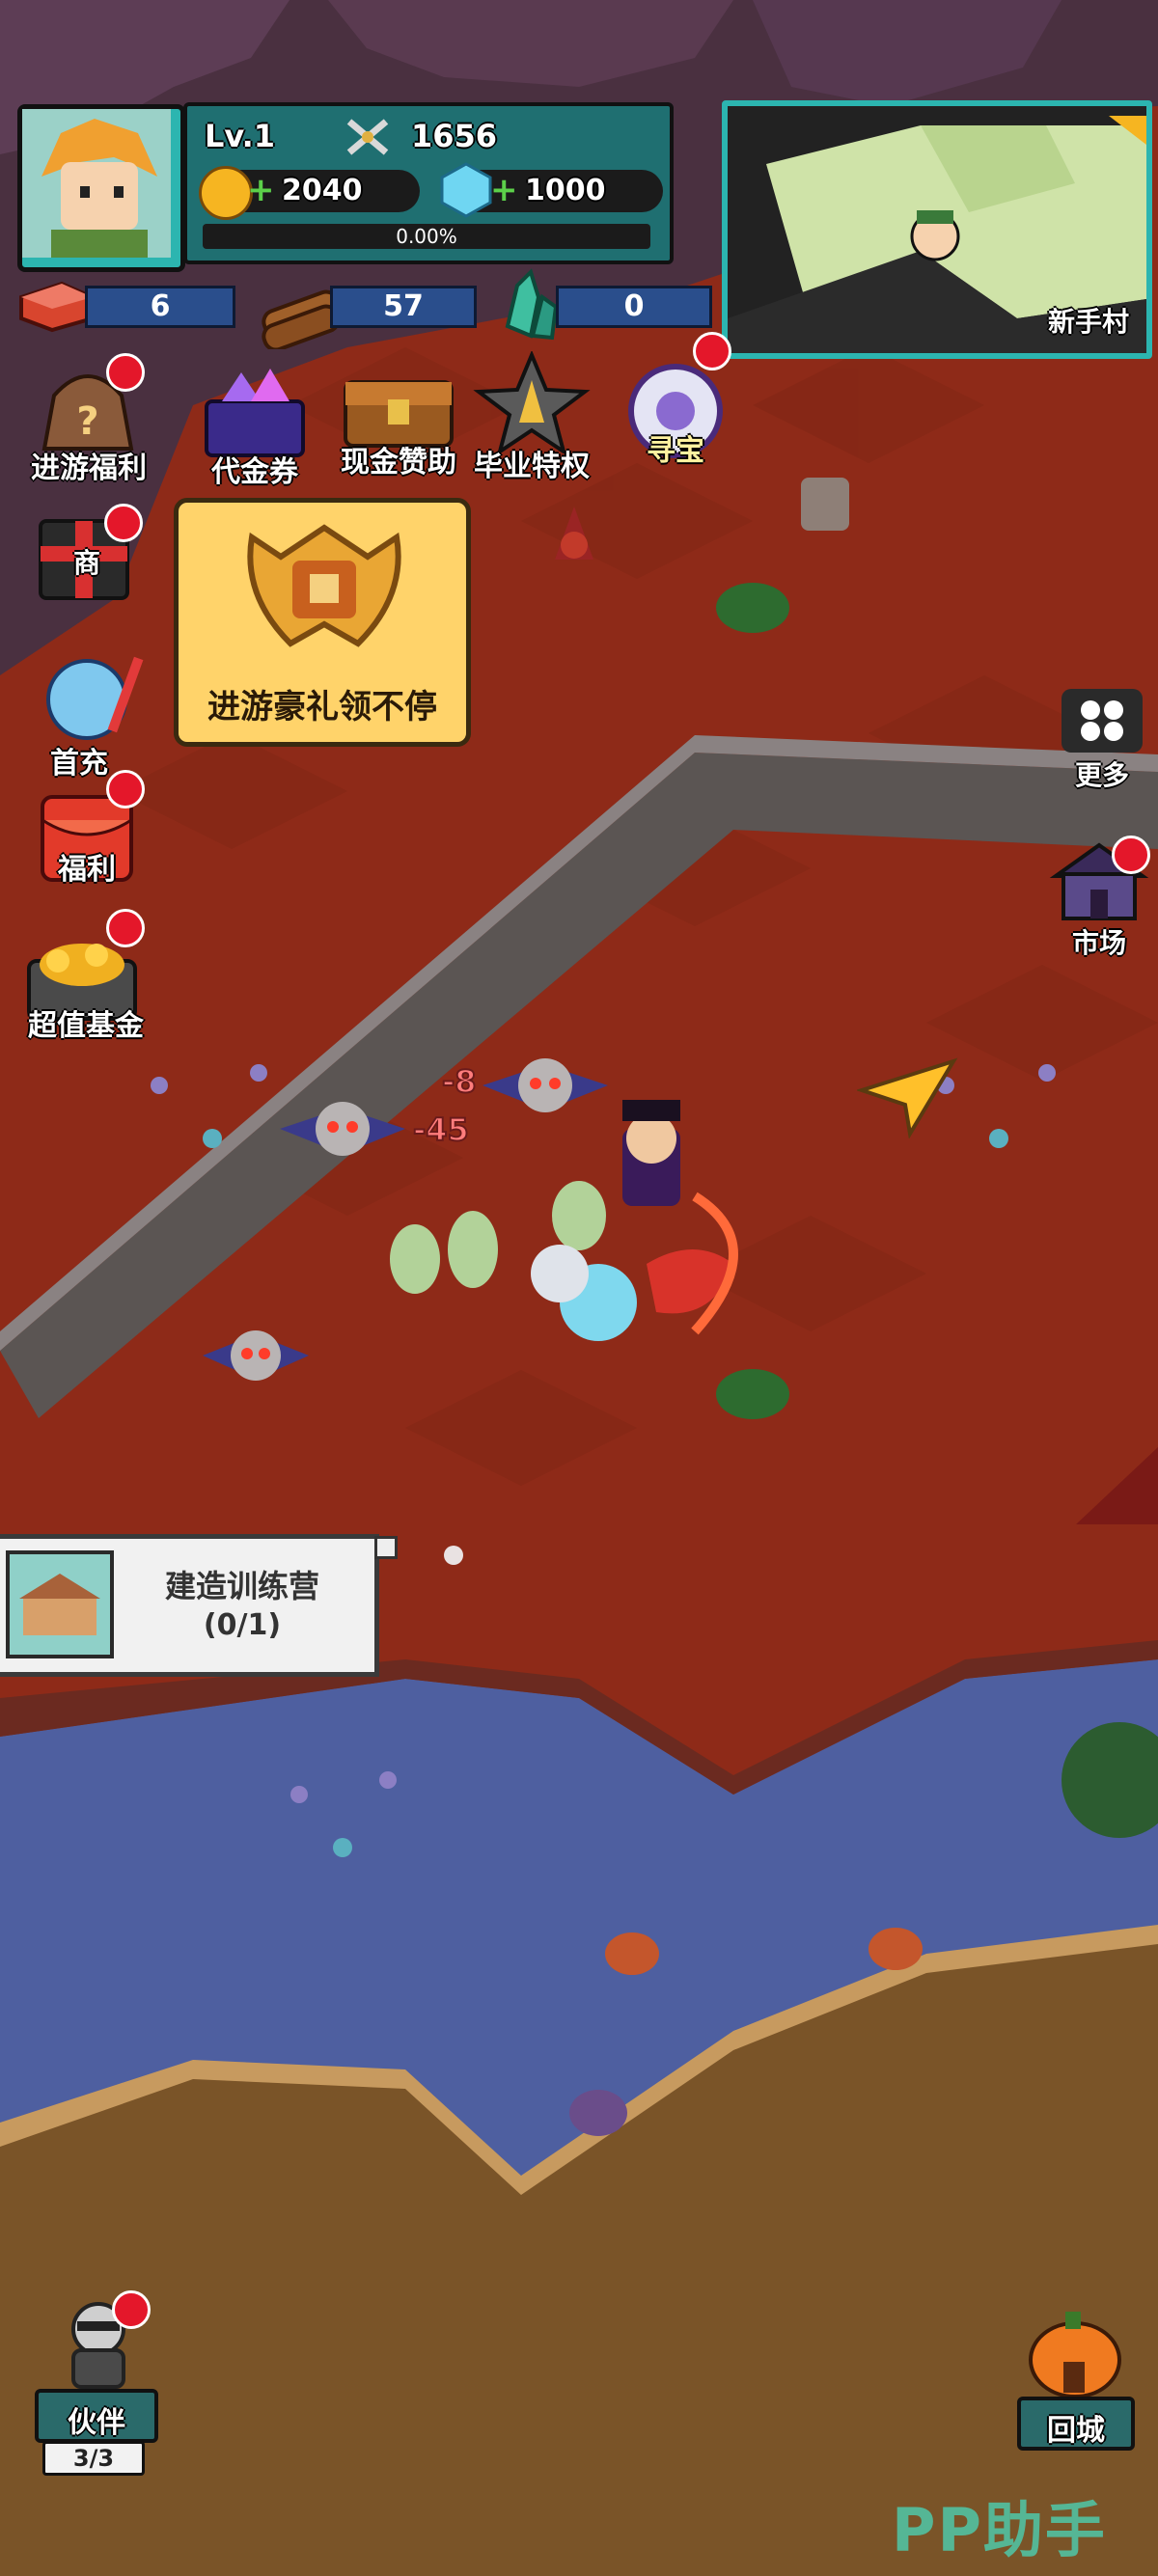  I want to click on combat-power: 1656, so click(454, 136).